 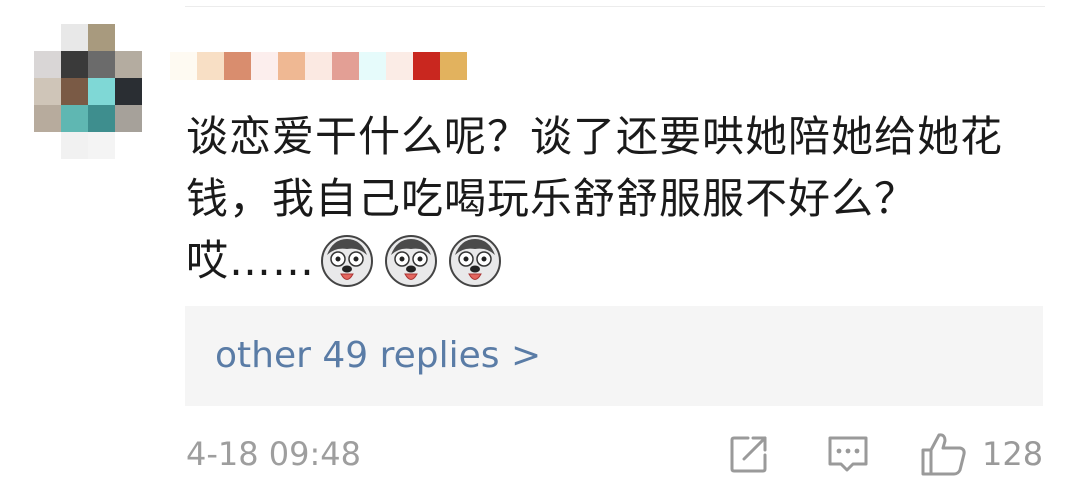 I want to click on like-button: 128, so click(x=981, y=454).